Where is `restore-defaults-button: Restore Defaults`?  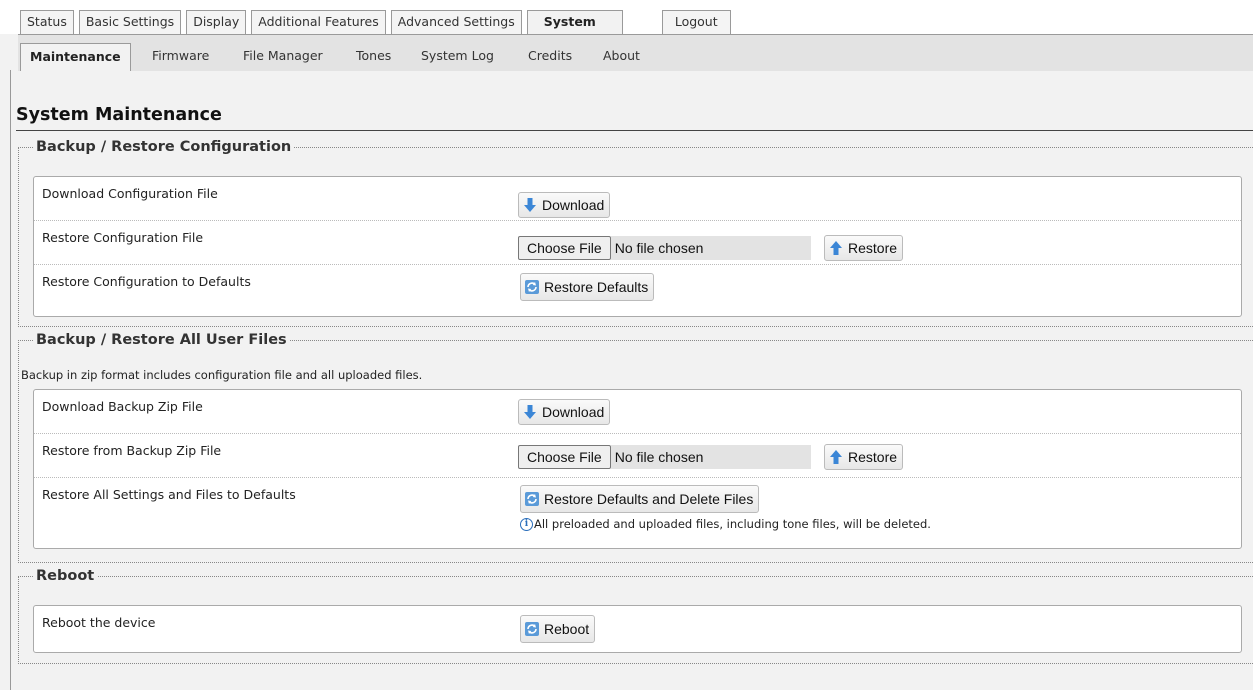
restore-defaults-button: Restore Defaults is located at coordinates (587, 287).